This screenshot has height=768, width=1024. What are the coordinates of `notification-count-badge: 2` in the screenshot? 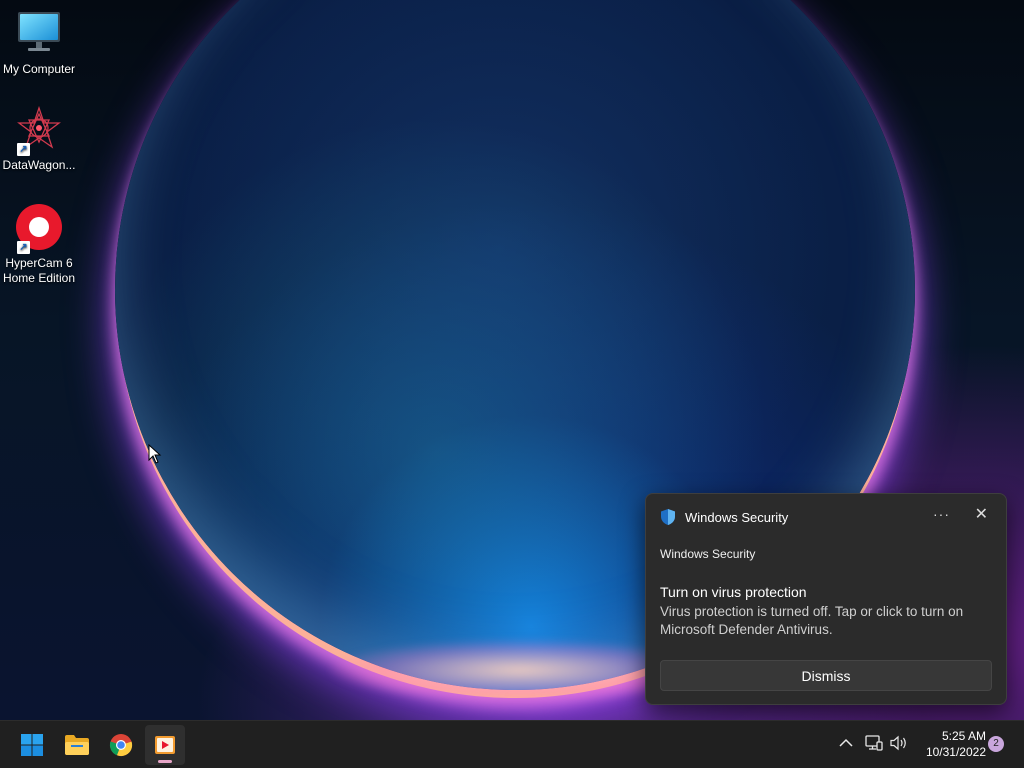 It's located at (996, 744).